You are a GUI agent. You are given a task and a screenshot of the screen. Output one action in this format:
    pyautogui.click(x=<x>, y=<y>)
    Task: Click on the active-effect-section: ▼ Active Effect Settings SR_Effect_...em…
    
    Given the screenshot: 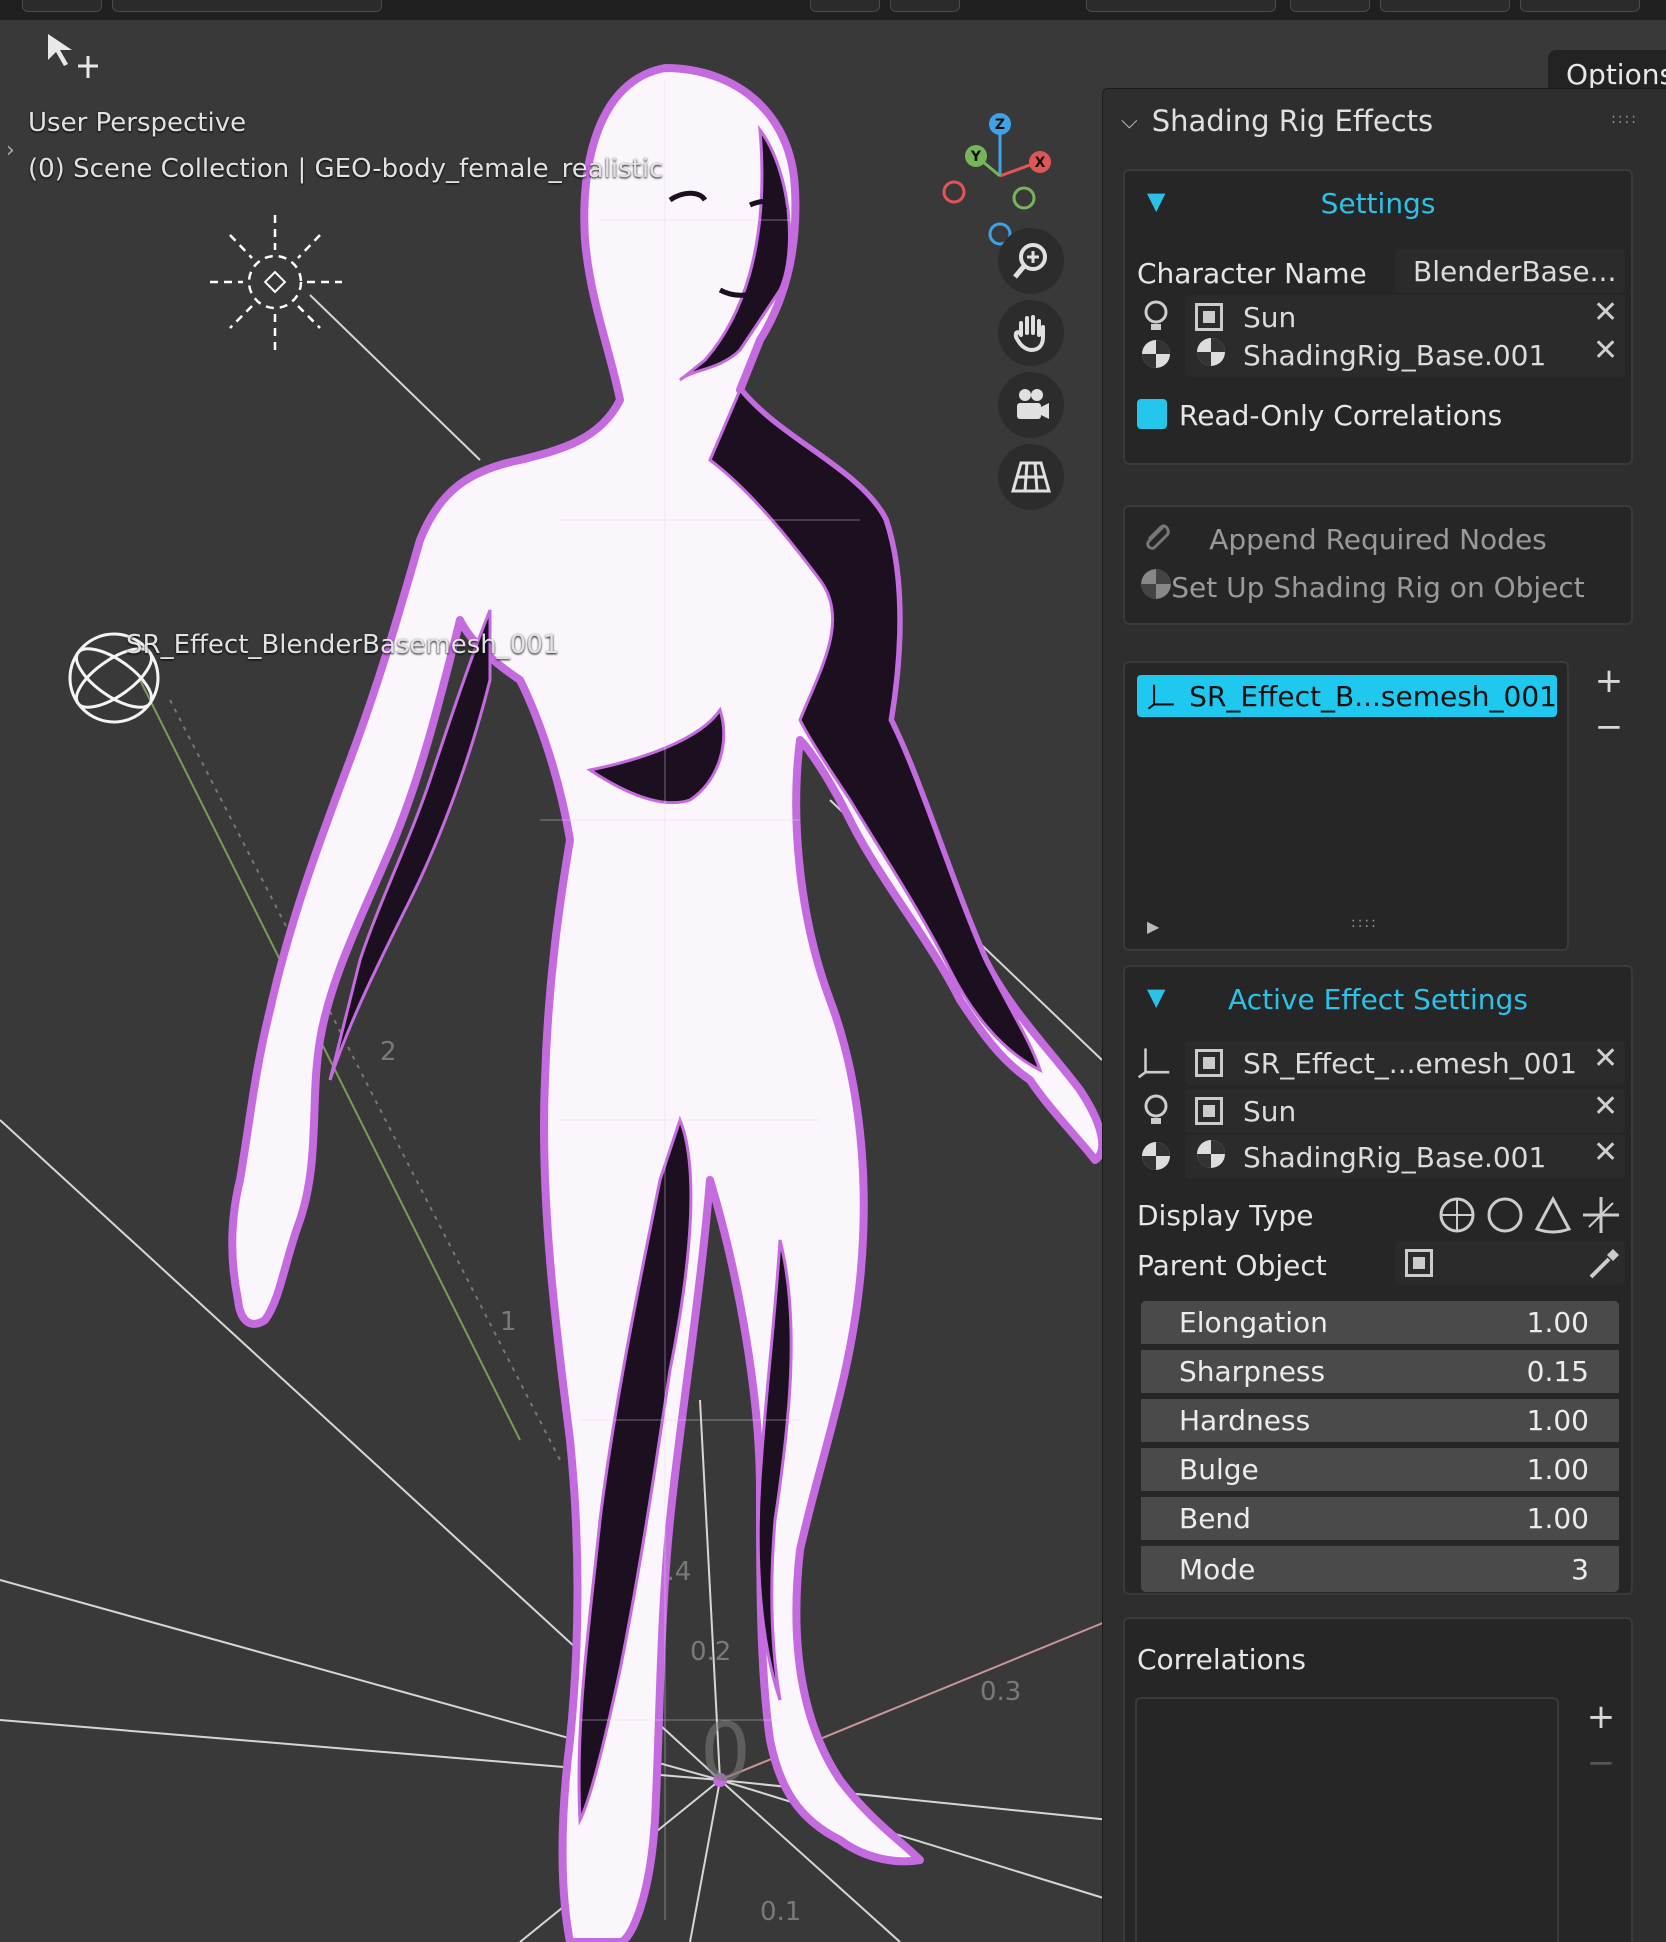 What is the action you would take?
    pyautogui.click(x=1378, y=1280)
    